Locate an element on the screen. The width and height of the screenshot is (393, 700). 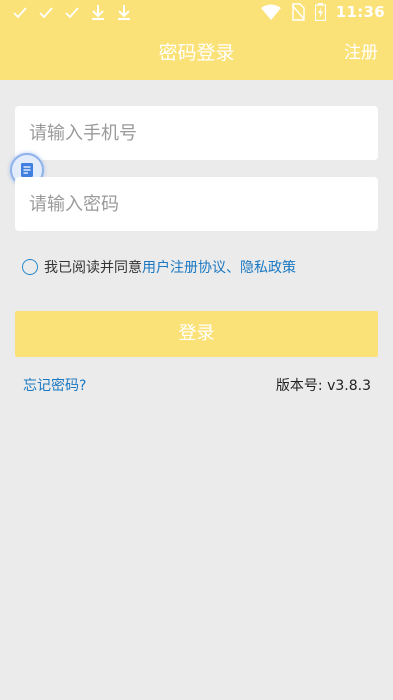
page-title: 密码登录 is located at coordinates (196, 53).